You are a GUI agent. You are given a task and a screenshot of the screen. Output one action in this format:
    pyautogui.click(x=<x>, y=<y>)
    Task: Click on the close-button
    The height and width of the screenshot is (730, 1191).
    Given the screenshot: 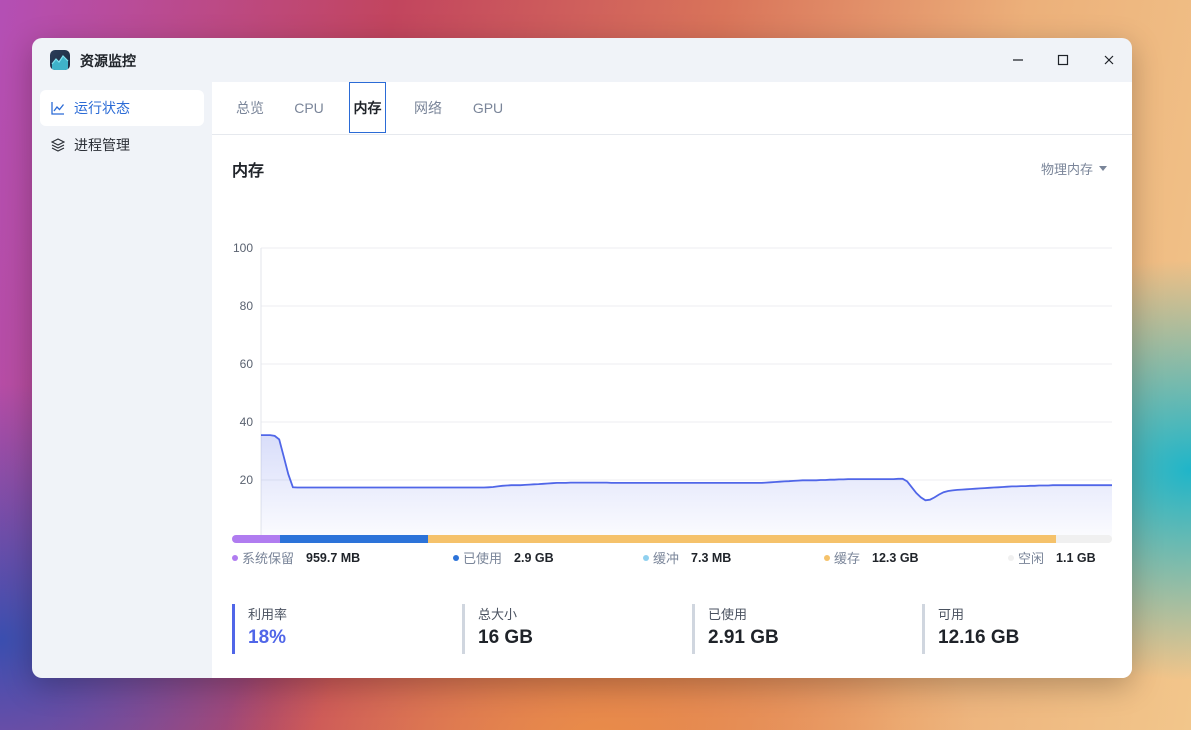 What is the action you would take?
    pyautogui.click(x=1109, y=60)
    